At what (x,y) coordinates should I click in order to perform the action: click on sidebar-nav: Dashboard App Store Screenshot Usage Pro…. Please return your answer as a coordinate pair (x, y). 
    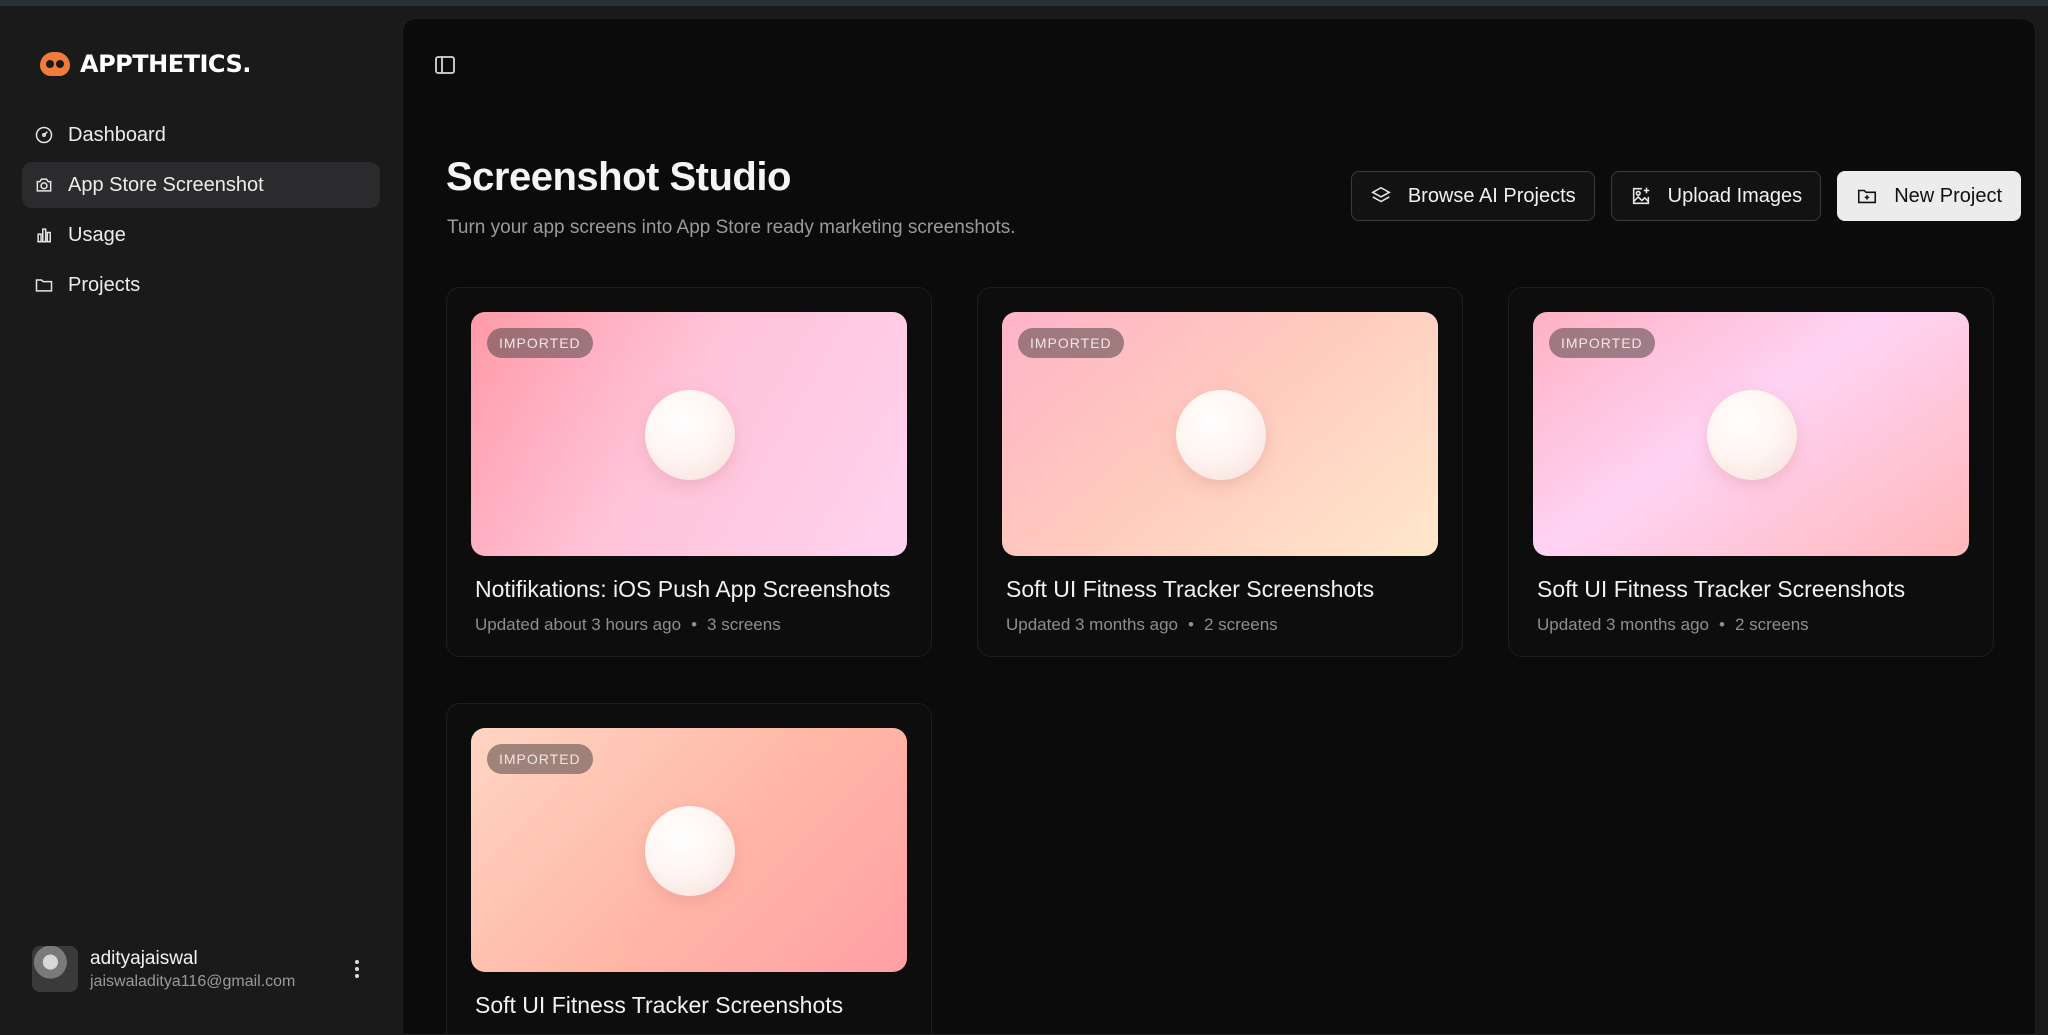
    Looking at the image, I should click on (201, 212).